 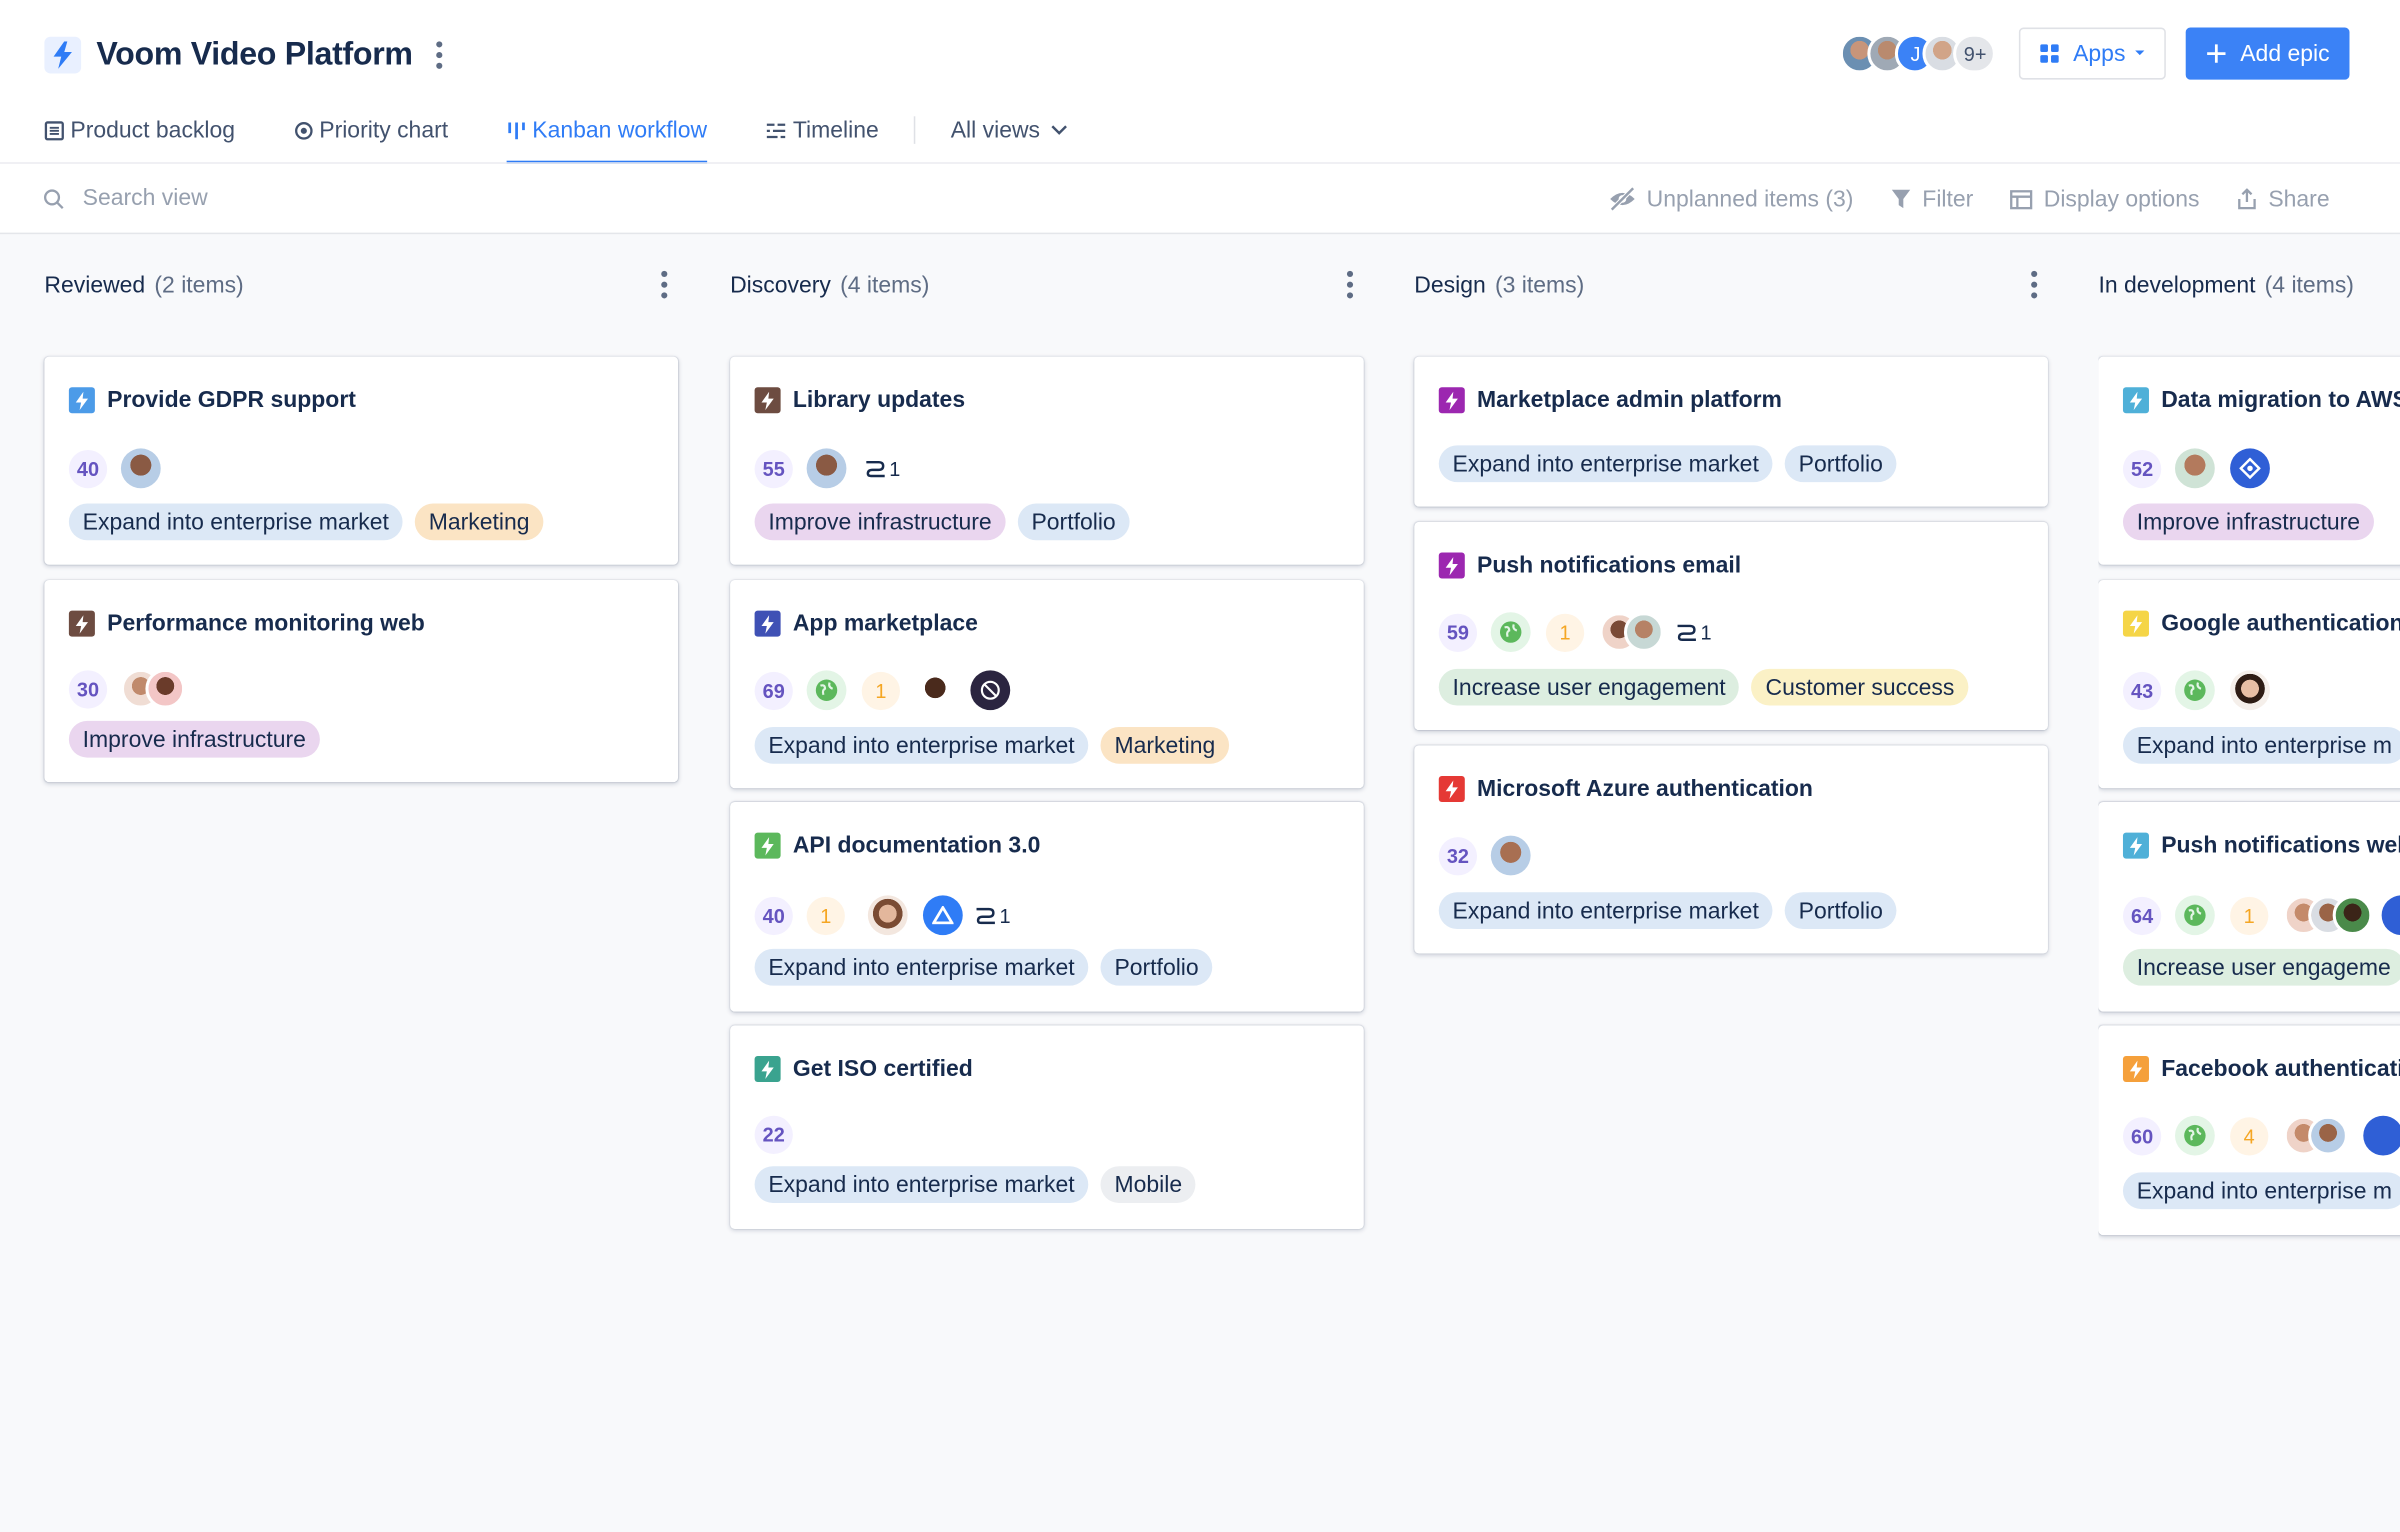 What do you see at coordinates (1605, 464) in the screenshot?
I see `tag: Expand into enterprise market` at bounding box center [1605, 464].